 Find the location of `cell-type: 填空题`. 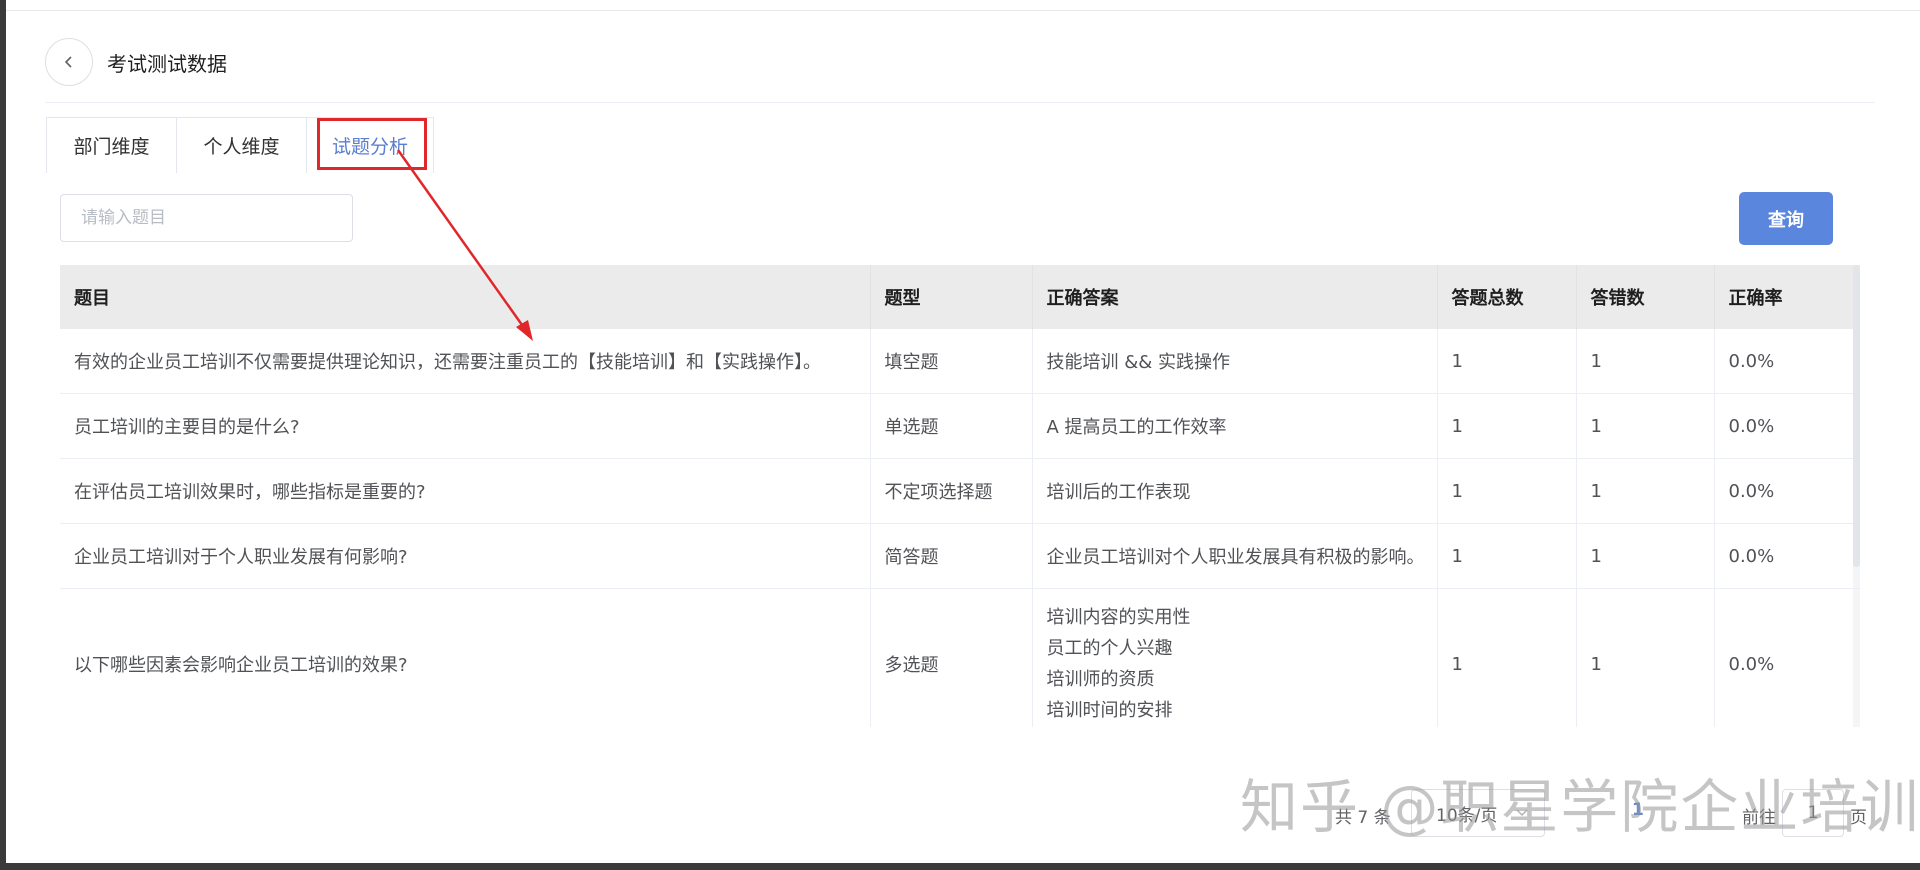

cell-type: 填空题 is located at coordinates (951, 361).